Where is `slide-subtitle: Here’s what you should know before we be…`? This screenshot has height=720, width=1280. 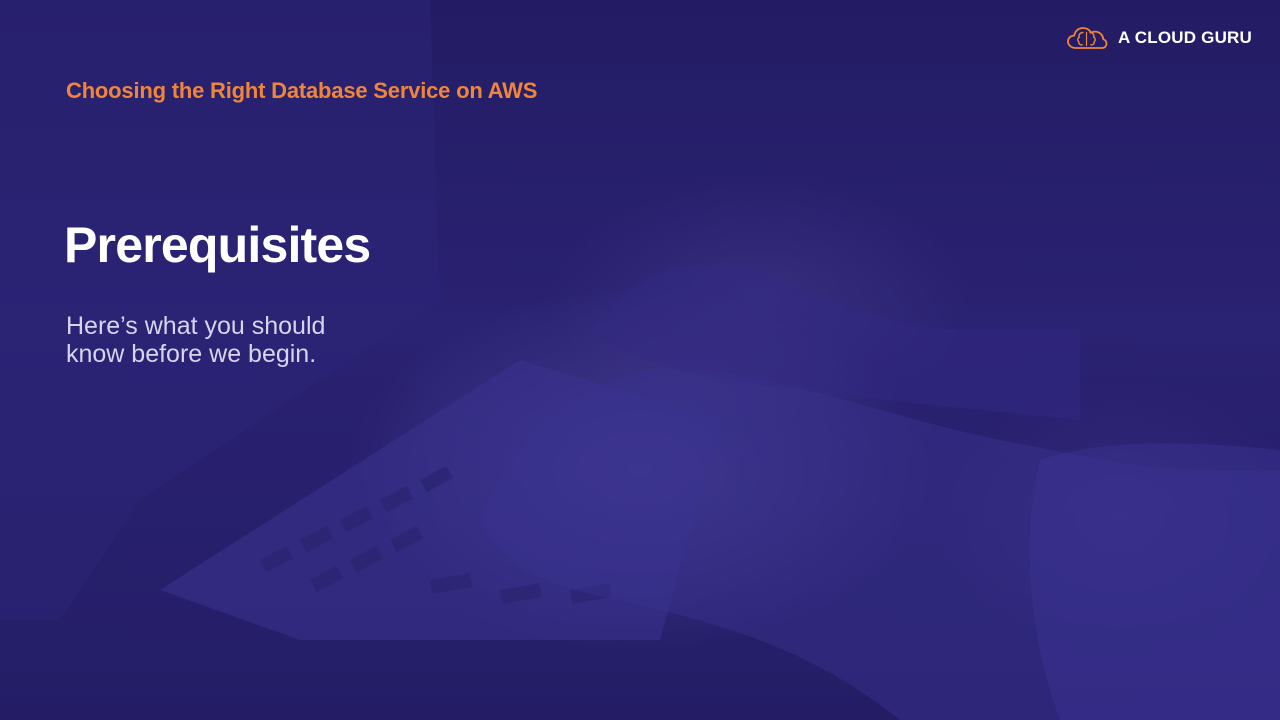 slide-subtitle: Here’s what you should know before we be… is located at coordinates (236, 340).